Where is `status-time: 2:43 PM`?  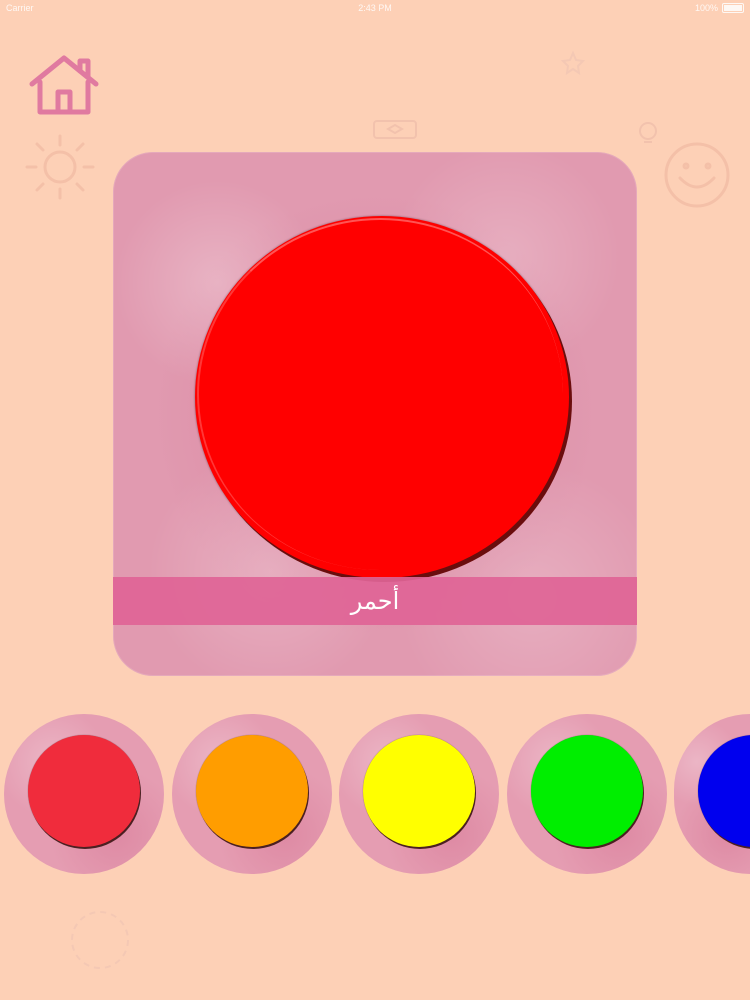
status-time: 2:43 PM is located at coordinates (375, 8).